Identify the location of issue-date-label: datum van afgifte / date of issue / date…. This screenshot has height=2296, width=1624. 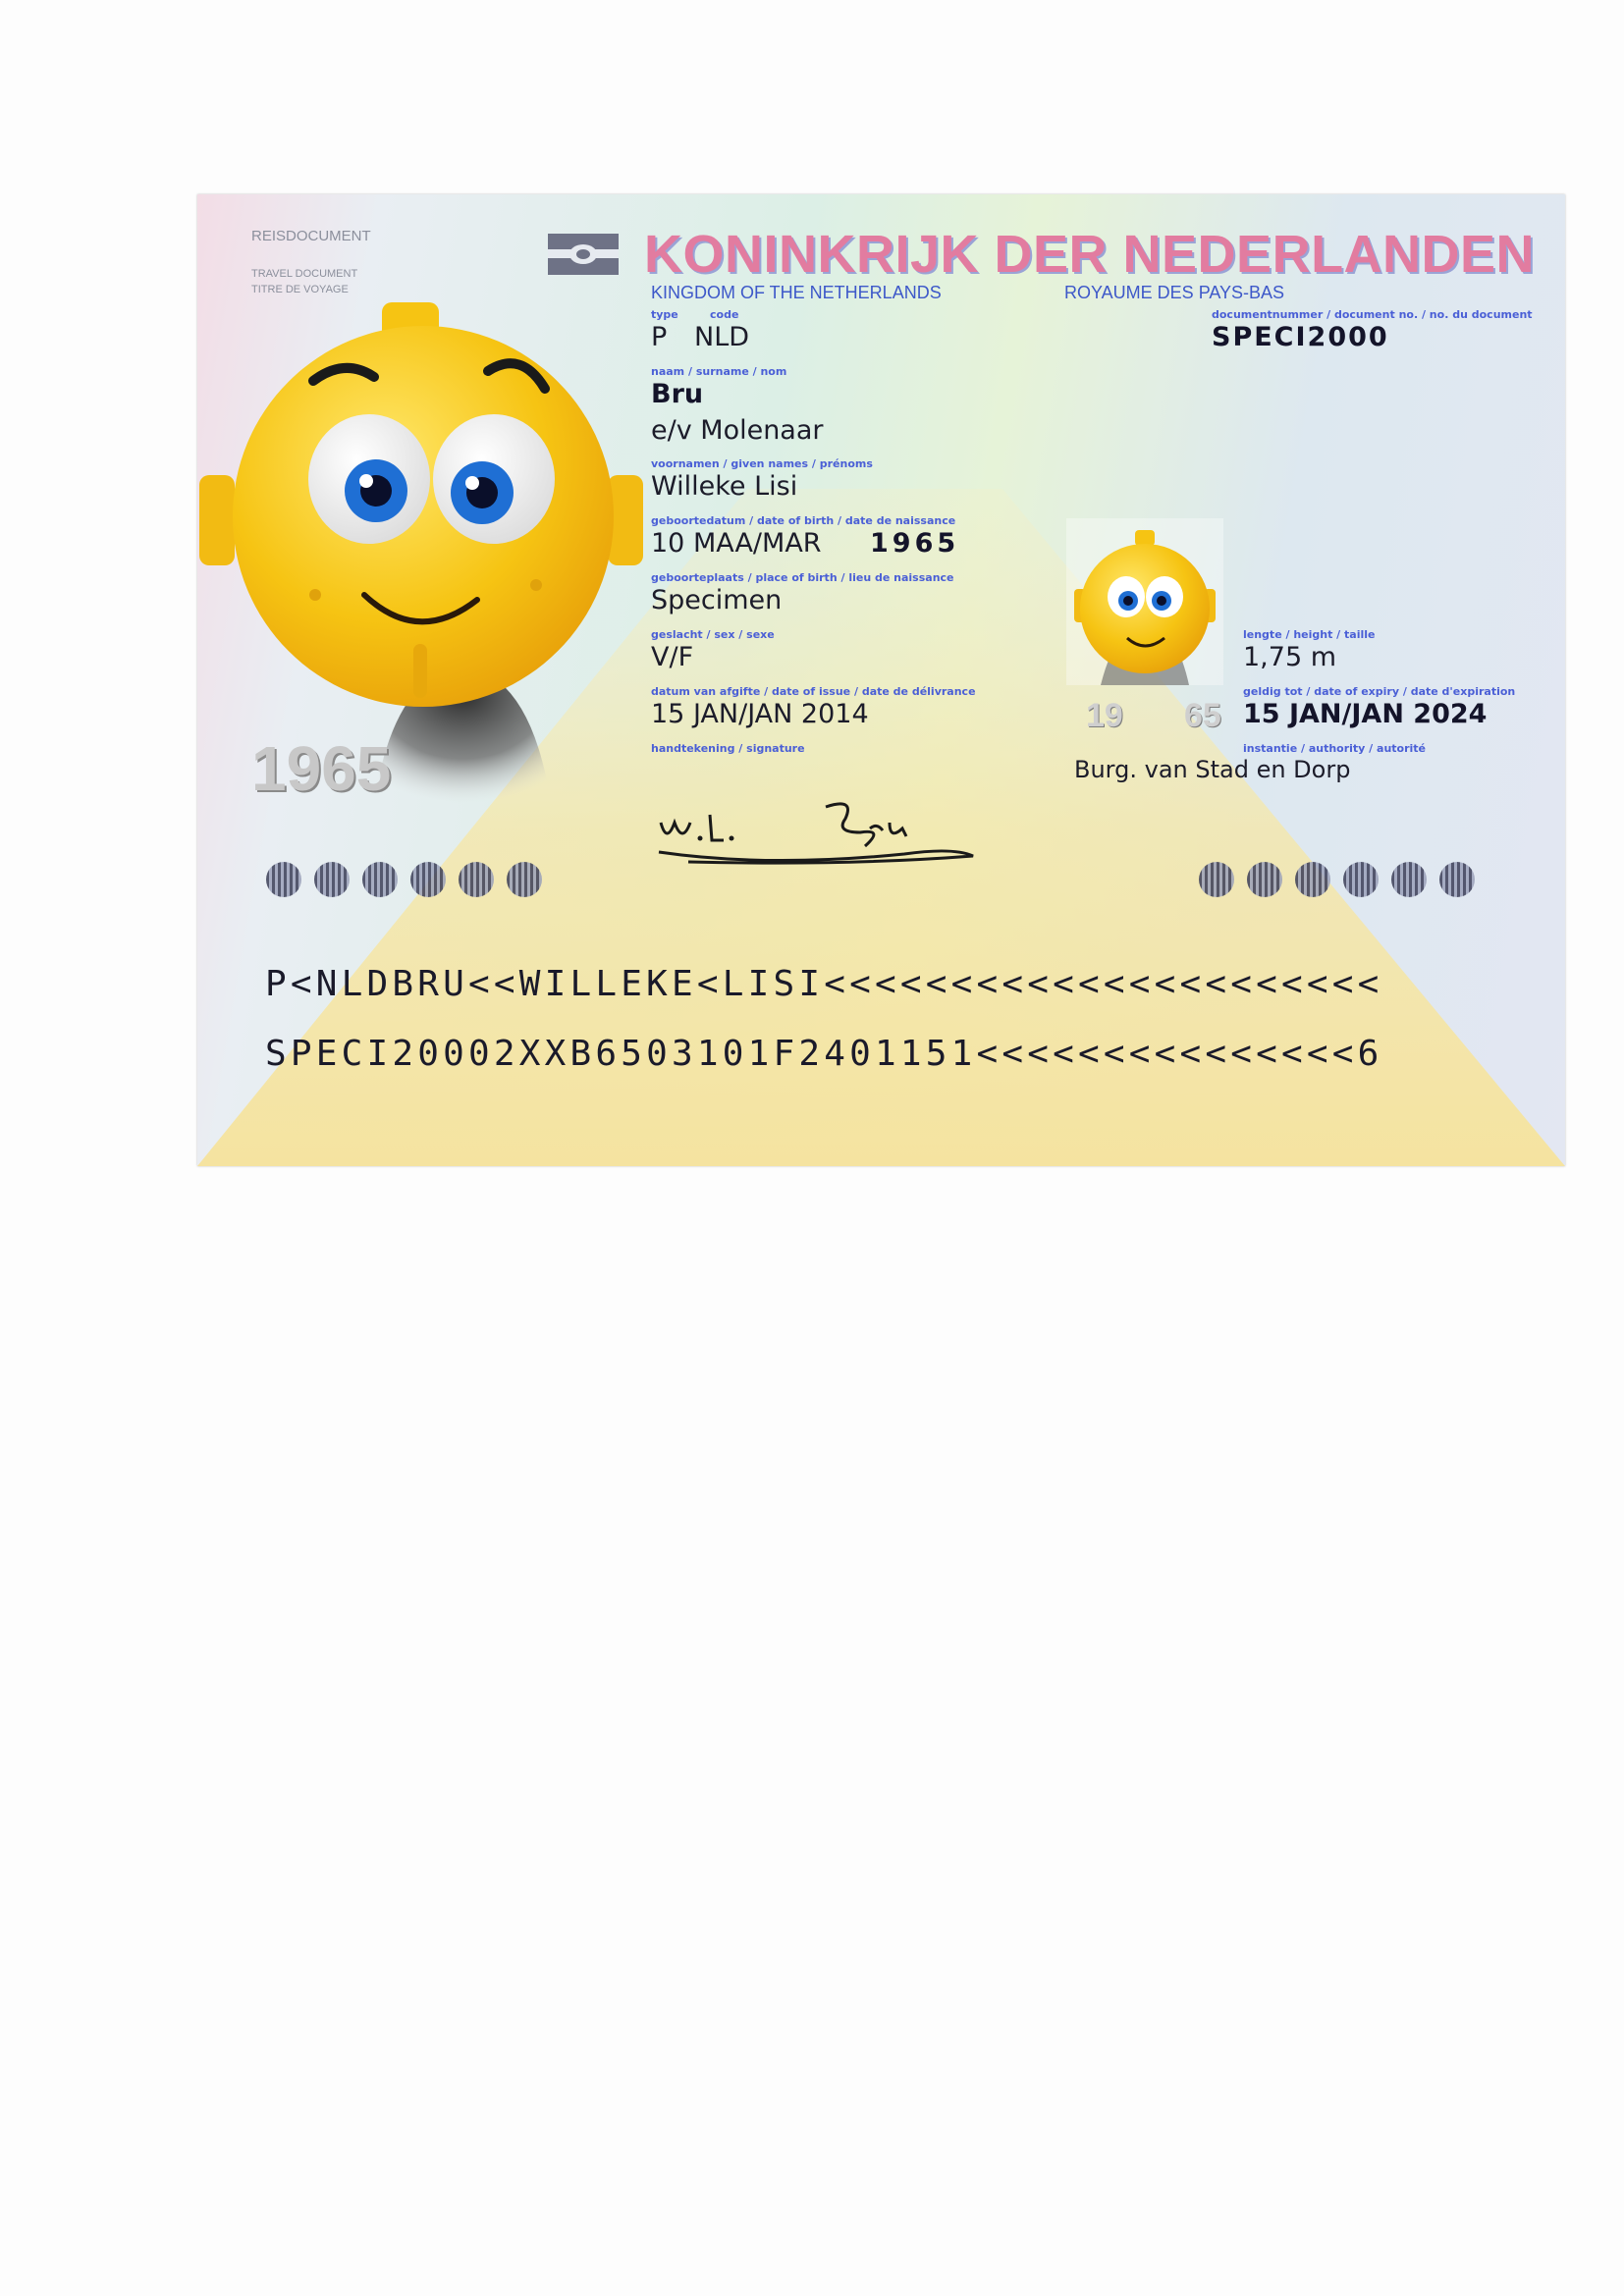
(813, 691).